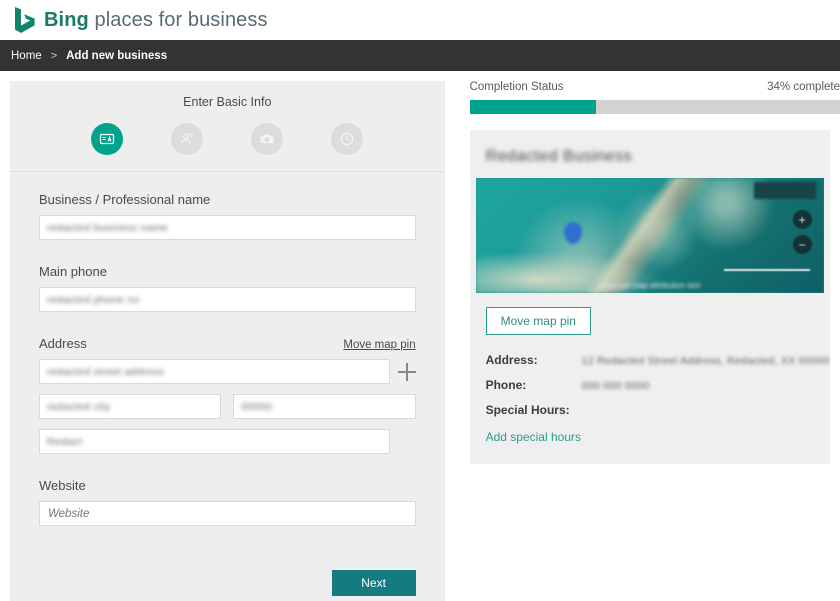 Image resolution: width=840 pixels, height=601 pixels. I want to click on wizard-step-basic-info, so click(107, 139).